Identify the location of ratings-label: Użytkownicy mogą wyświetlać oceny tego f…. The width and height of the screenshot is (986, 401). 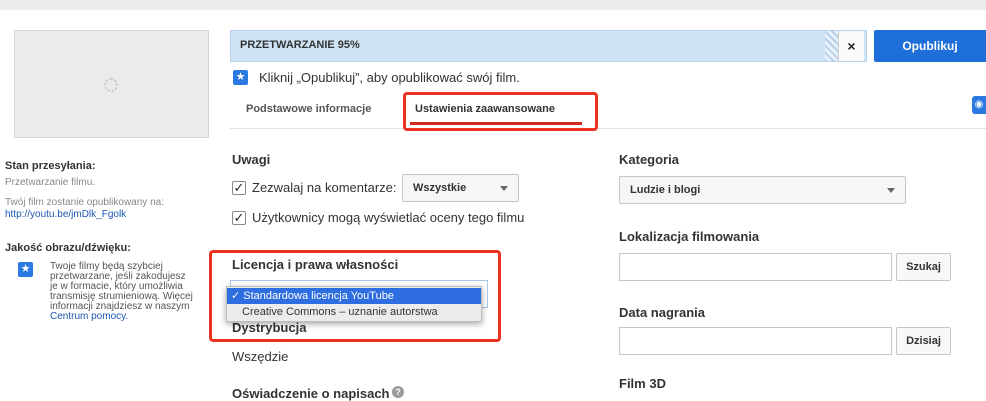
(388, 217).